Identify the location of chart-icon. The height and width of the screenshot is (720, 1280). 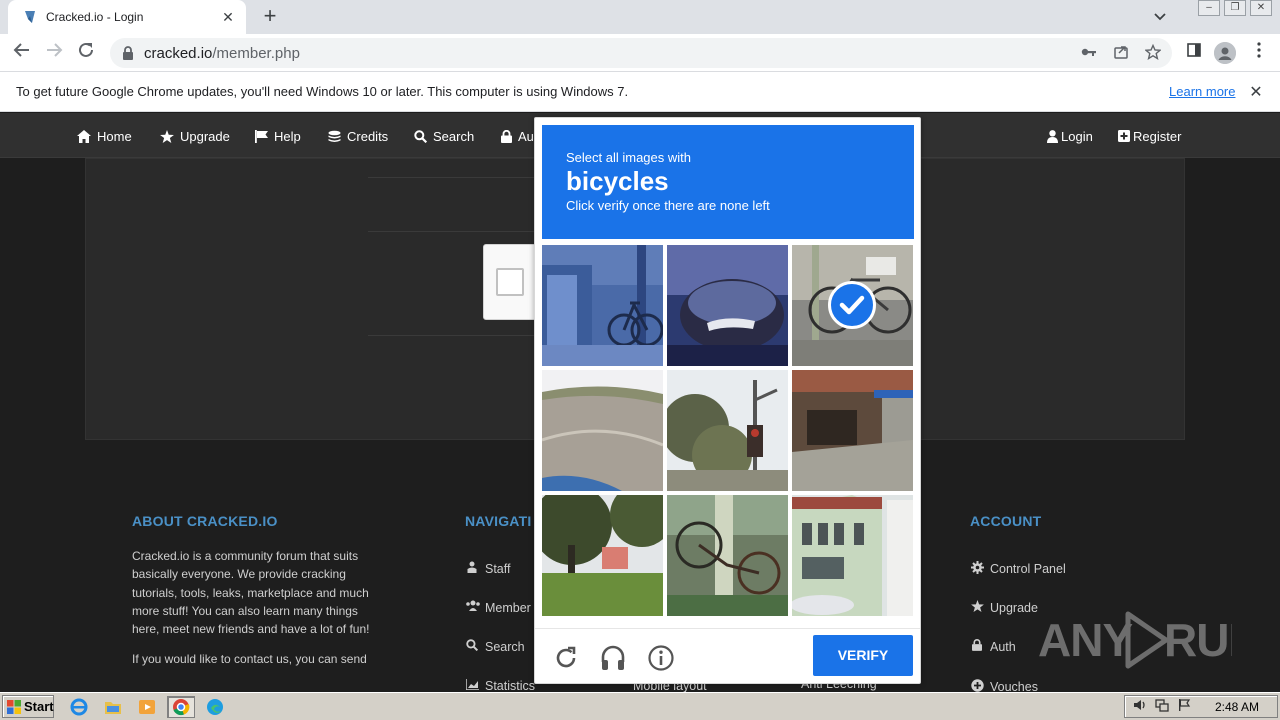
(471, 685).